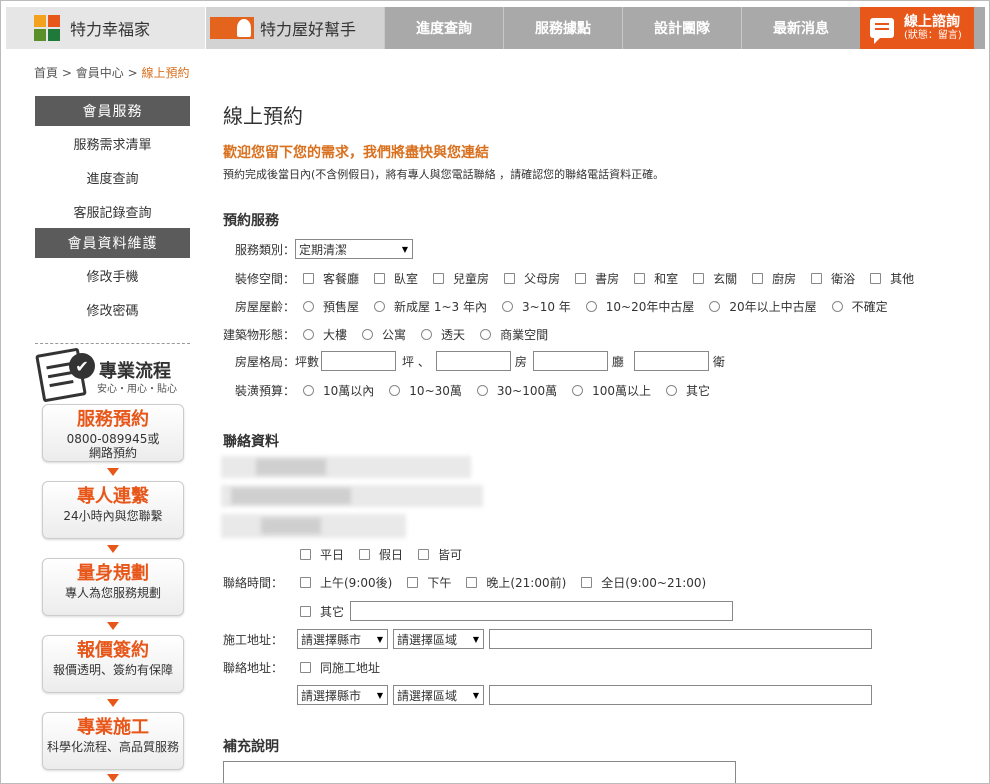 The image size is (990, 784). Describe the element at coordinates (597, 278) in the screenshot. I see `space-option: 書房` at that location.